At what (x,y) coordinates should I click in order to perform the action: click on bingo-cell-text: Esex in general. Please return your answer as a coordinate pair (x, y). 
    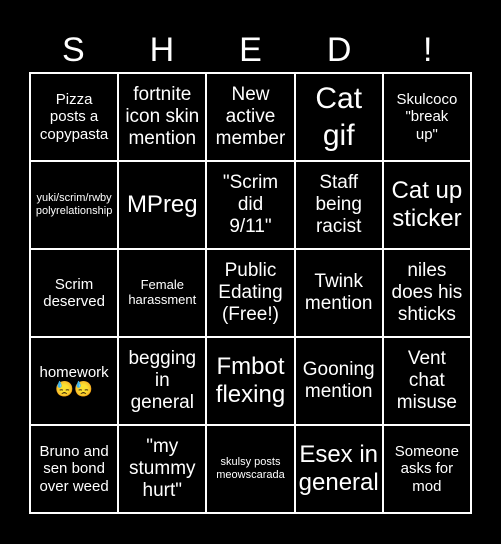
    Looking at the image, I should click on (338, 468).